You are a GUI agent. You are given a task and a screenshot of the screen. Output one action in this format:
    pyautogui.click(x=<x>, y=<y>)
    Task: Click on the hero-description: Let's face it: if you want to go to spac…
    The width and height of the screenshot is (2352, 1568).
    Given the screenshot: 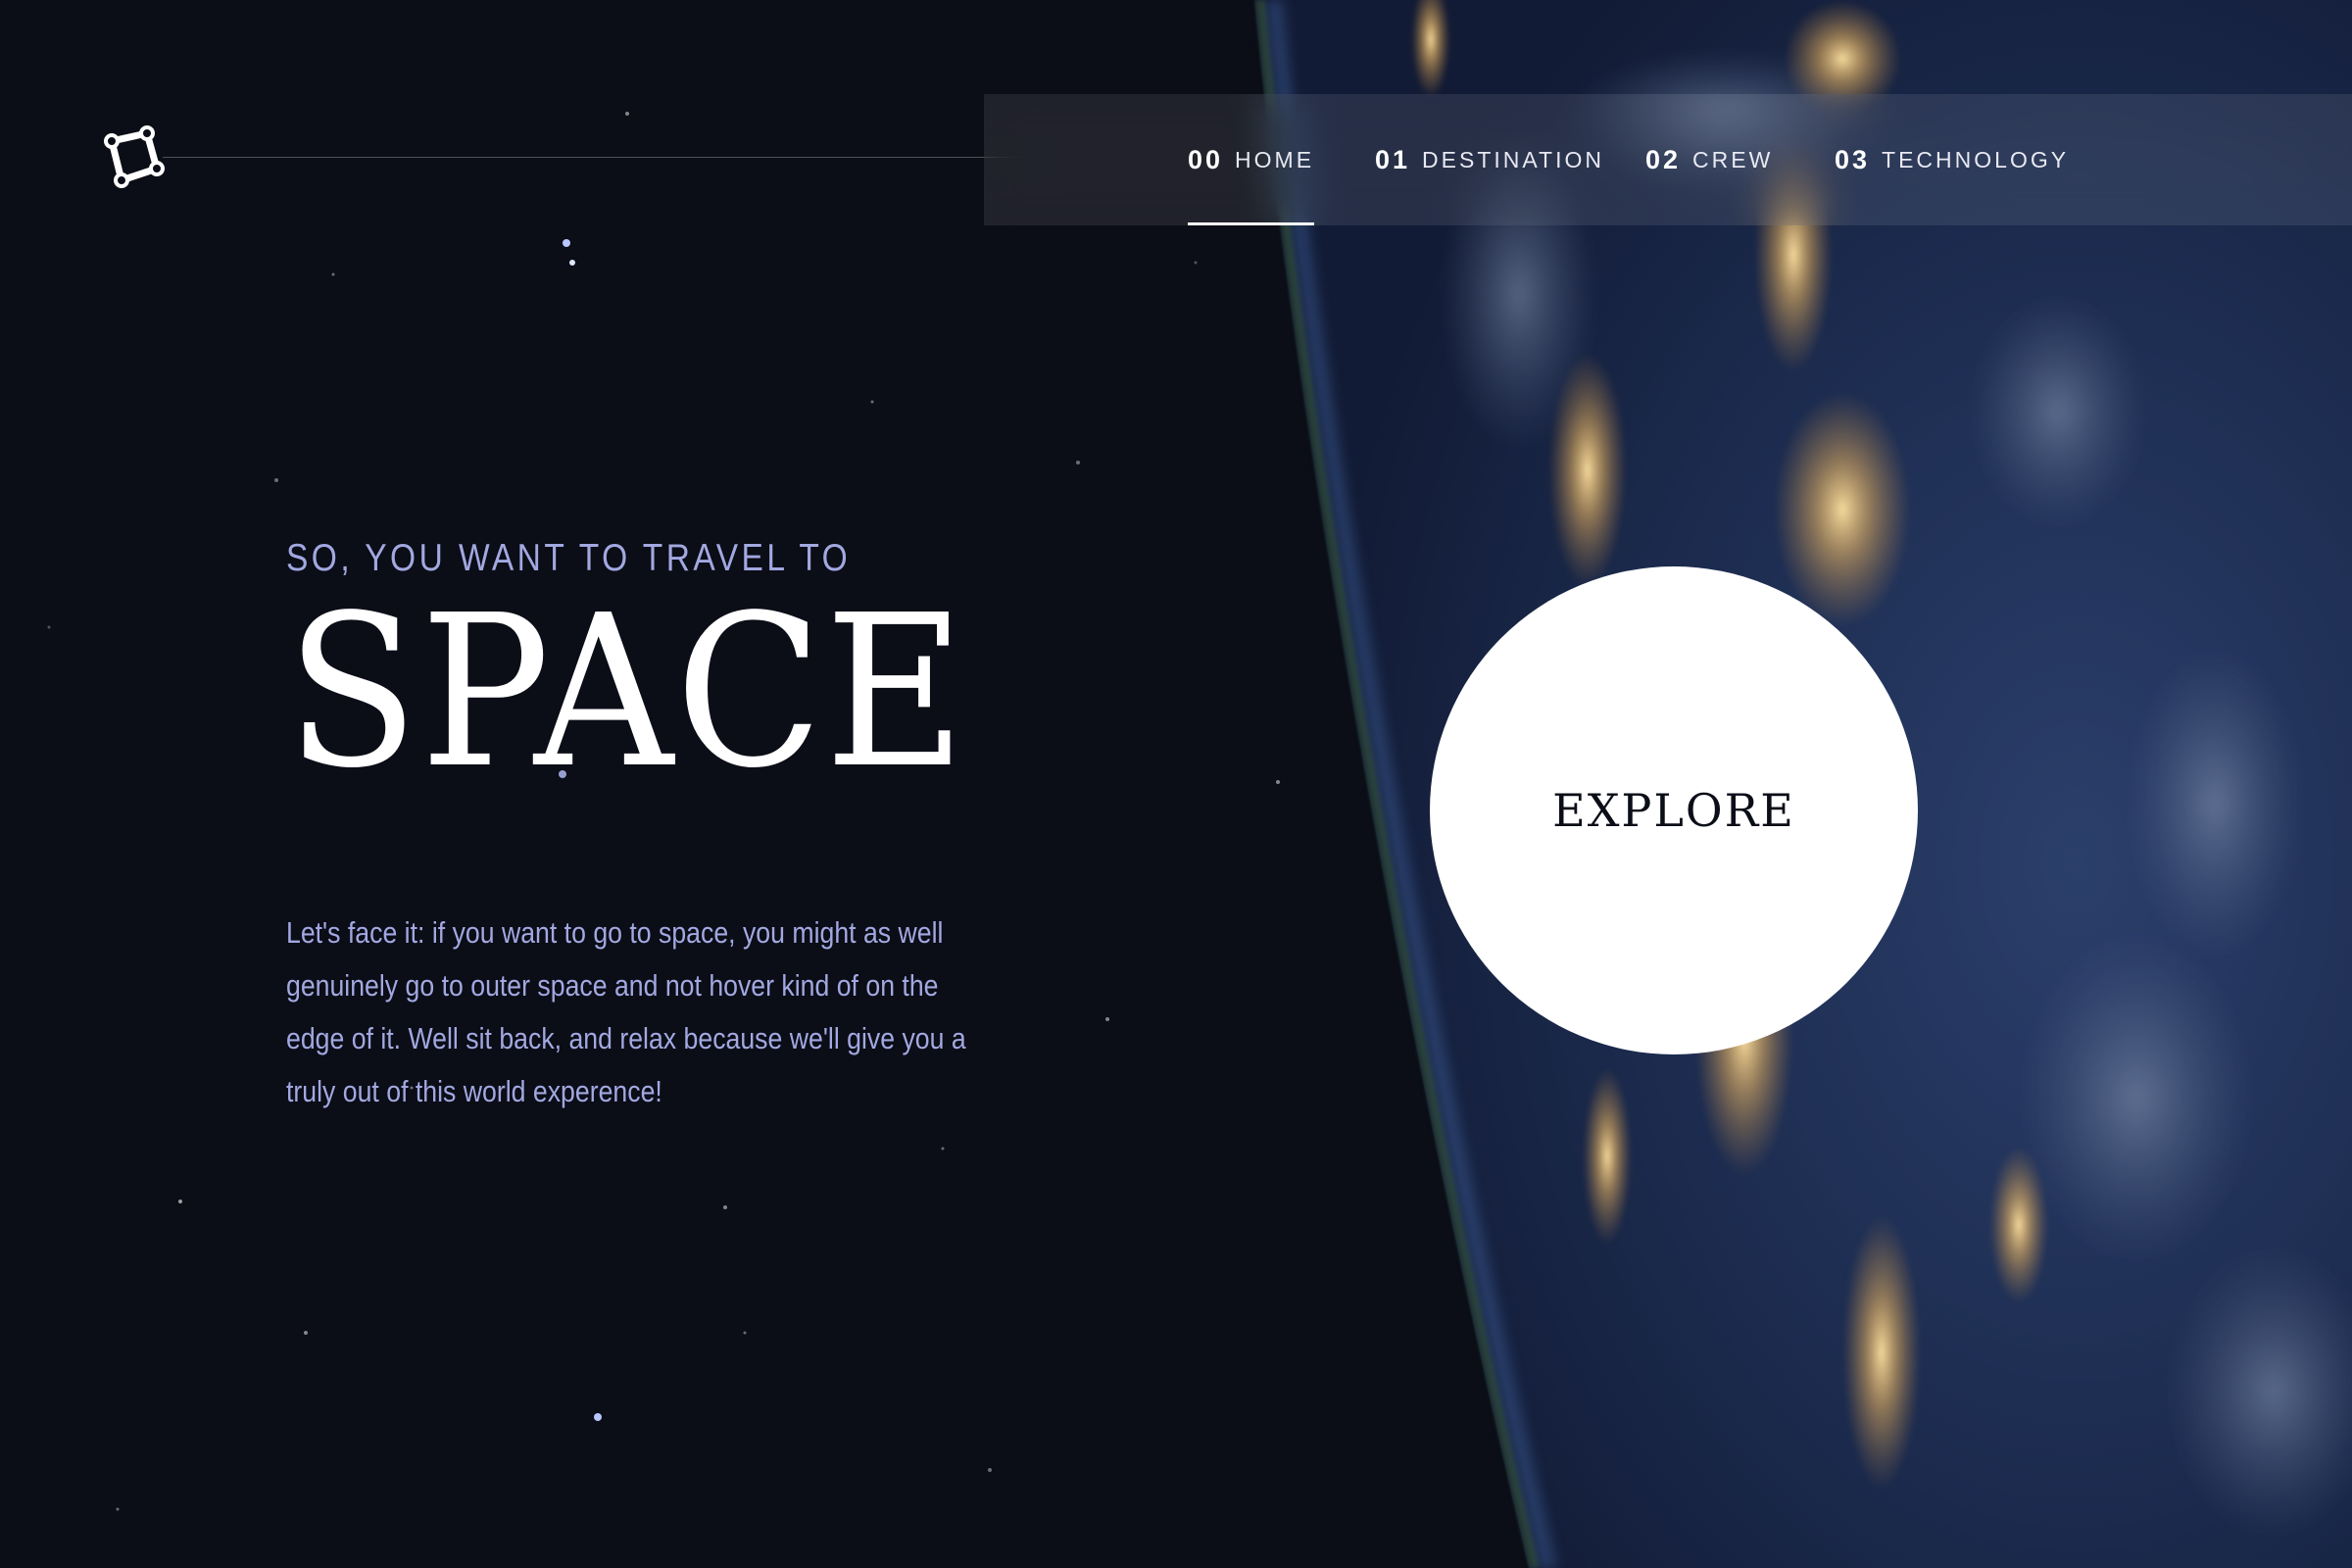 What is the action you would take?
    pyautogui.click(x=626, y=1011)
    